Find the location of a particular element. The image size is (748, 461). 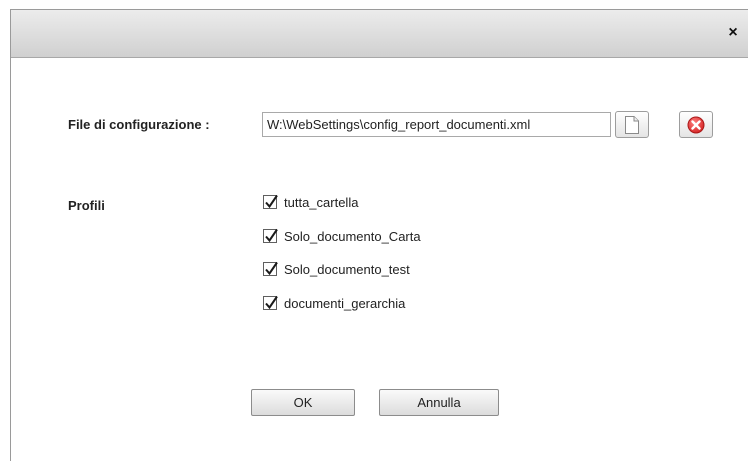

clear-file-button is located at coordinates (696, 124).